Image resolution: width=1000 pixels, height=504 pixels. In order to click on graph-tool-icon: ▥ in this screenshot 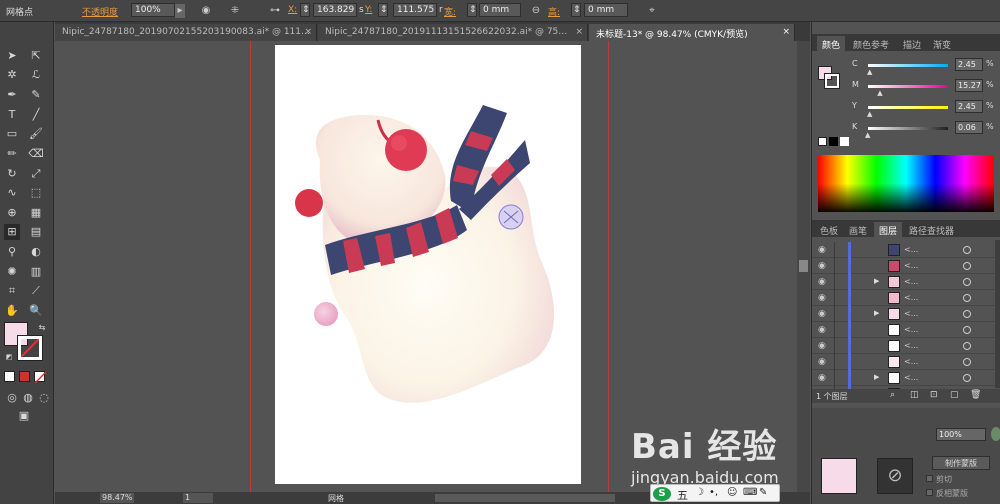, I will do `click(36, 272)`.